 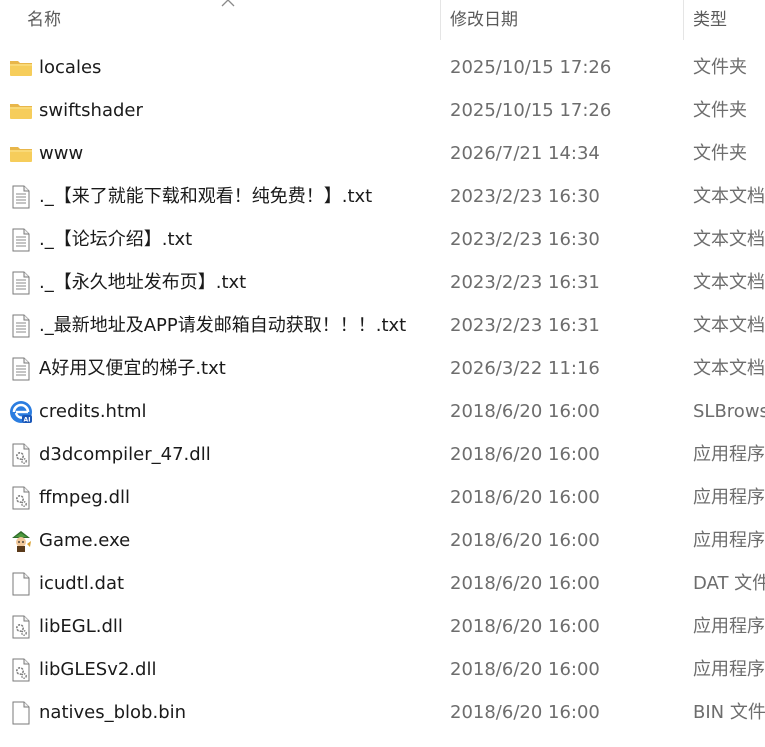 What do you see at coordinates (81, 626) in the screenshot?
I see `file-name: libEGL.dll` at bounding box center [81, 626].